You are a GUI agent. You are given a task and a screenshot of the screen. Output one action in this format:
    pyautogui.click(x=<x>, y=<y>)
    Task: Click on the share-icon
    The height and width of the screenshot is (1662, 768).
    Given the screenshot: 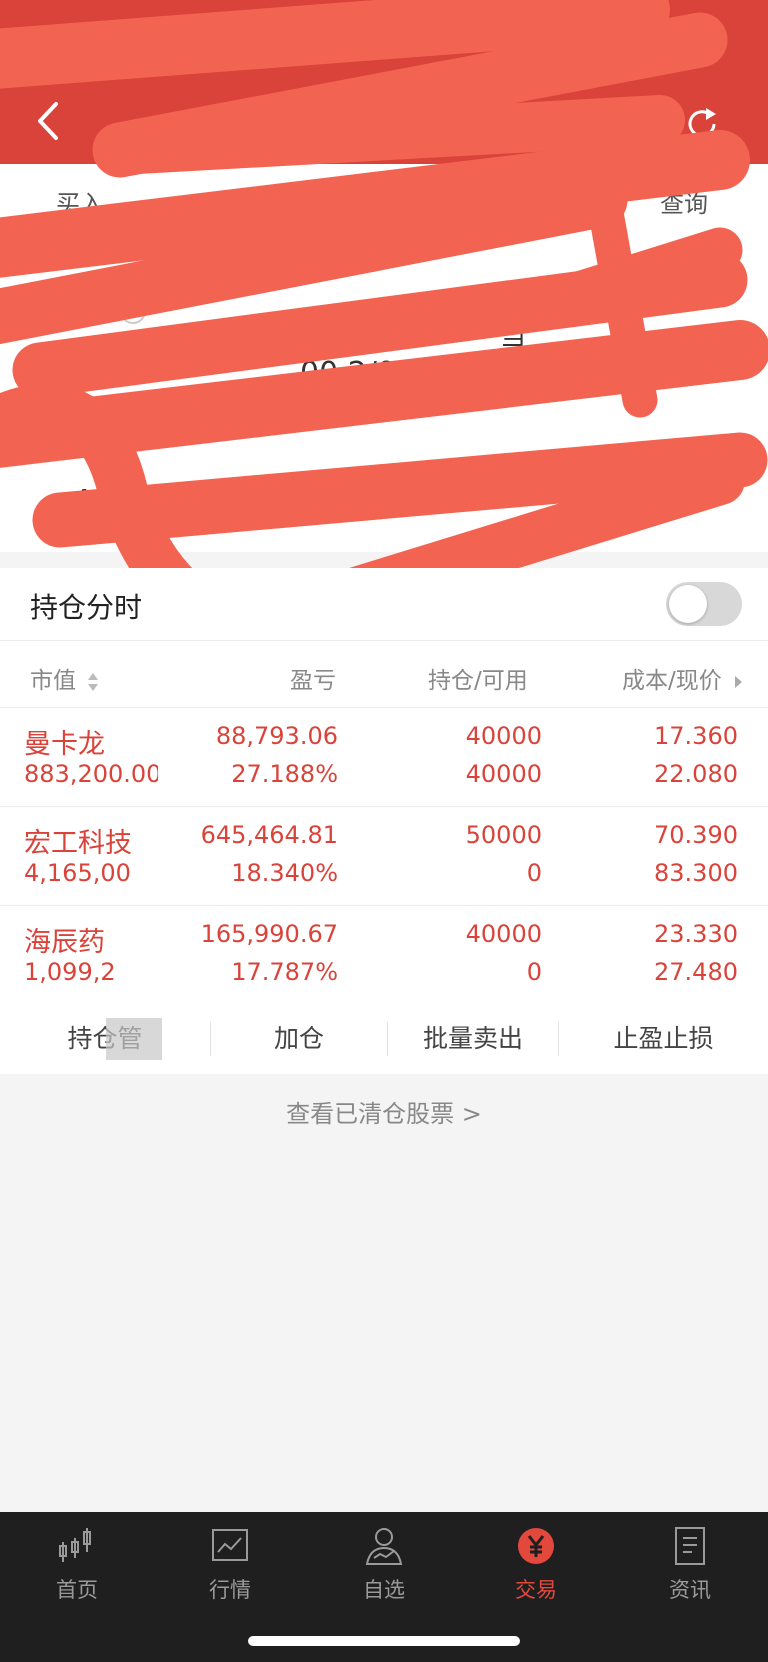 What is the action you would take?
    pyautogui.click(x=626, y=124)
    